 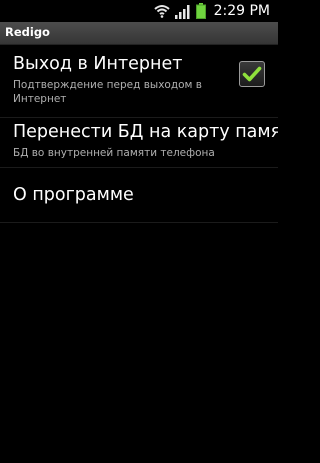 I want to click on app-title: Redigo, so click(x=27, y=32).